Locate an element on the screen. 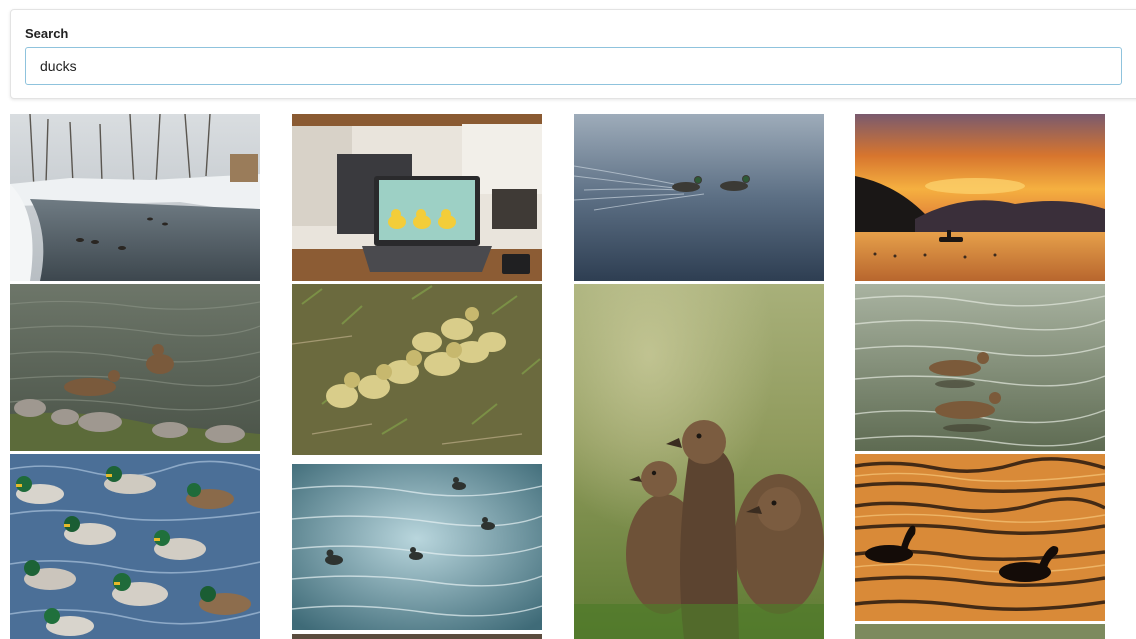  search-panel: Search is located at coordinates (573, 54).